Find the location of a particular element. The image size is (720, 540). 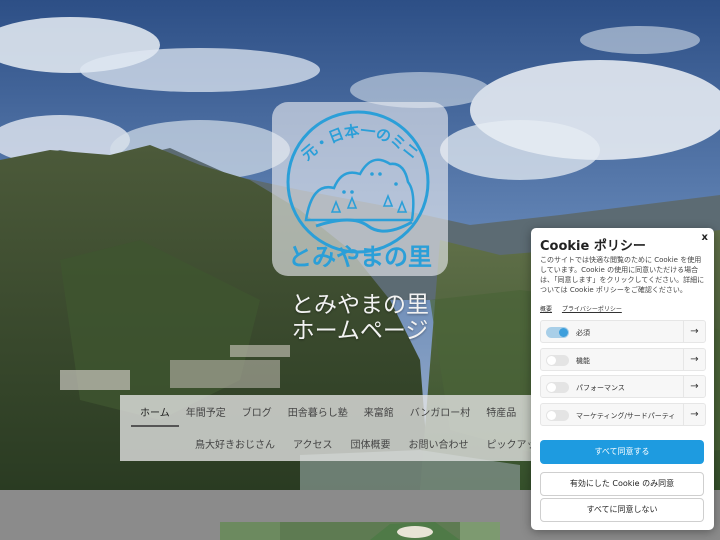

nav-item-bungalow-village: バンガロー村 is located at coordinates (440, 411).